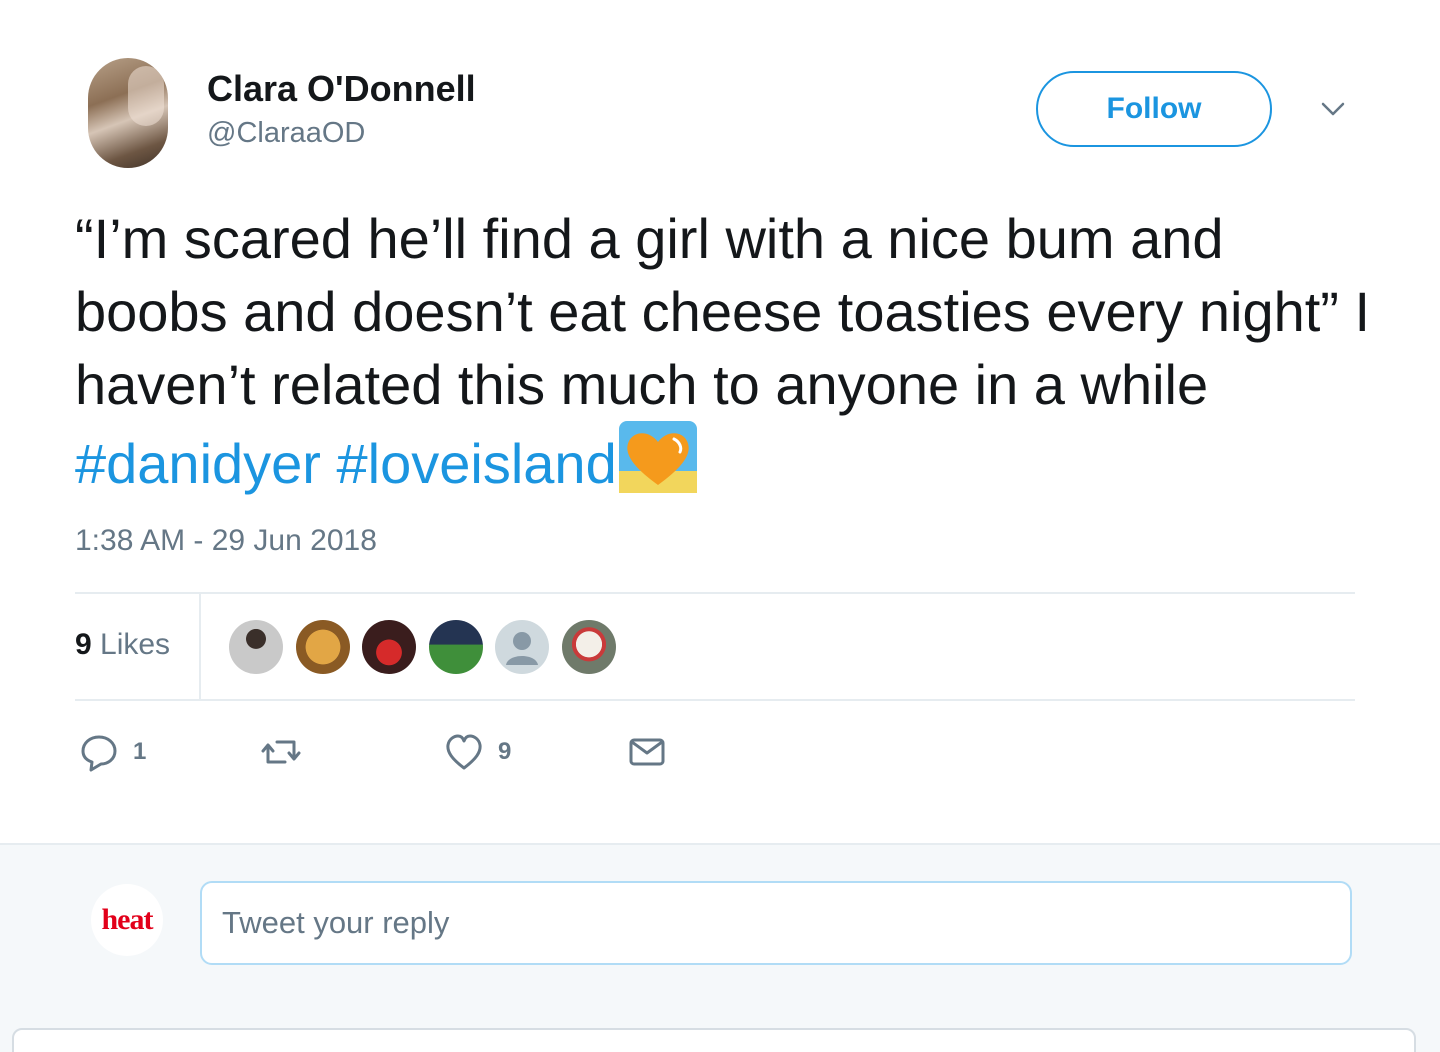  I want to click on follow-button: Follow, so click(1154, 109).